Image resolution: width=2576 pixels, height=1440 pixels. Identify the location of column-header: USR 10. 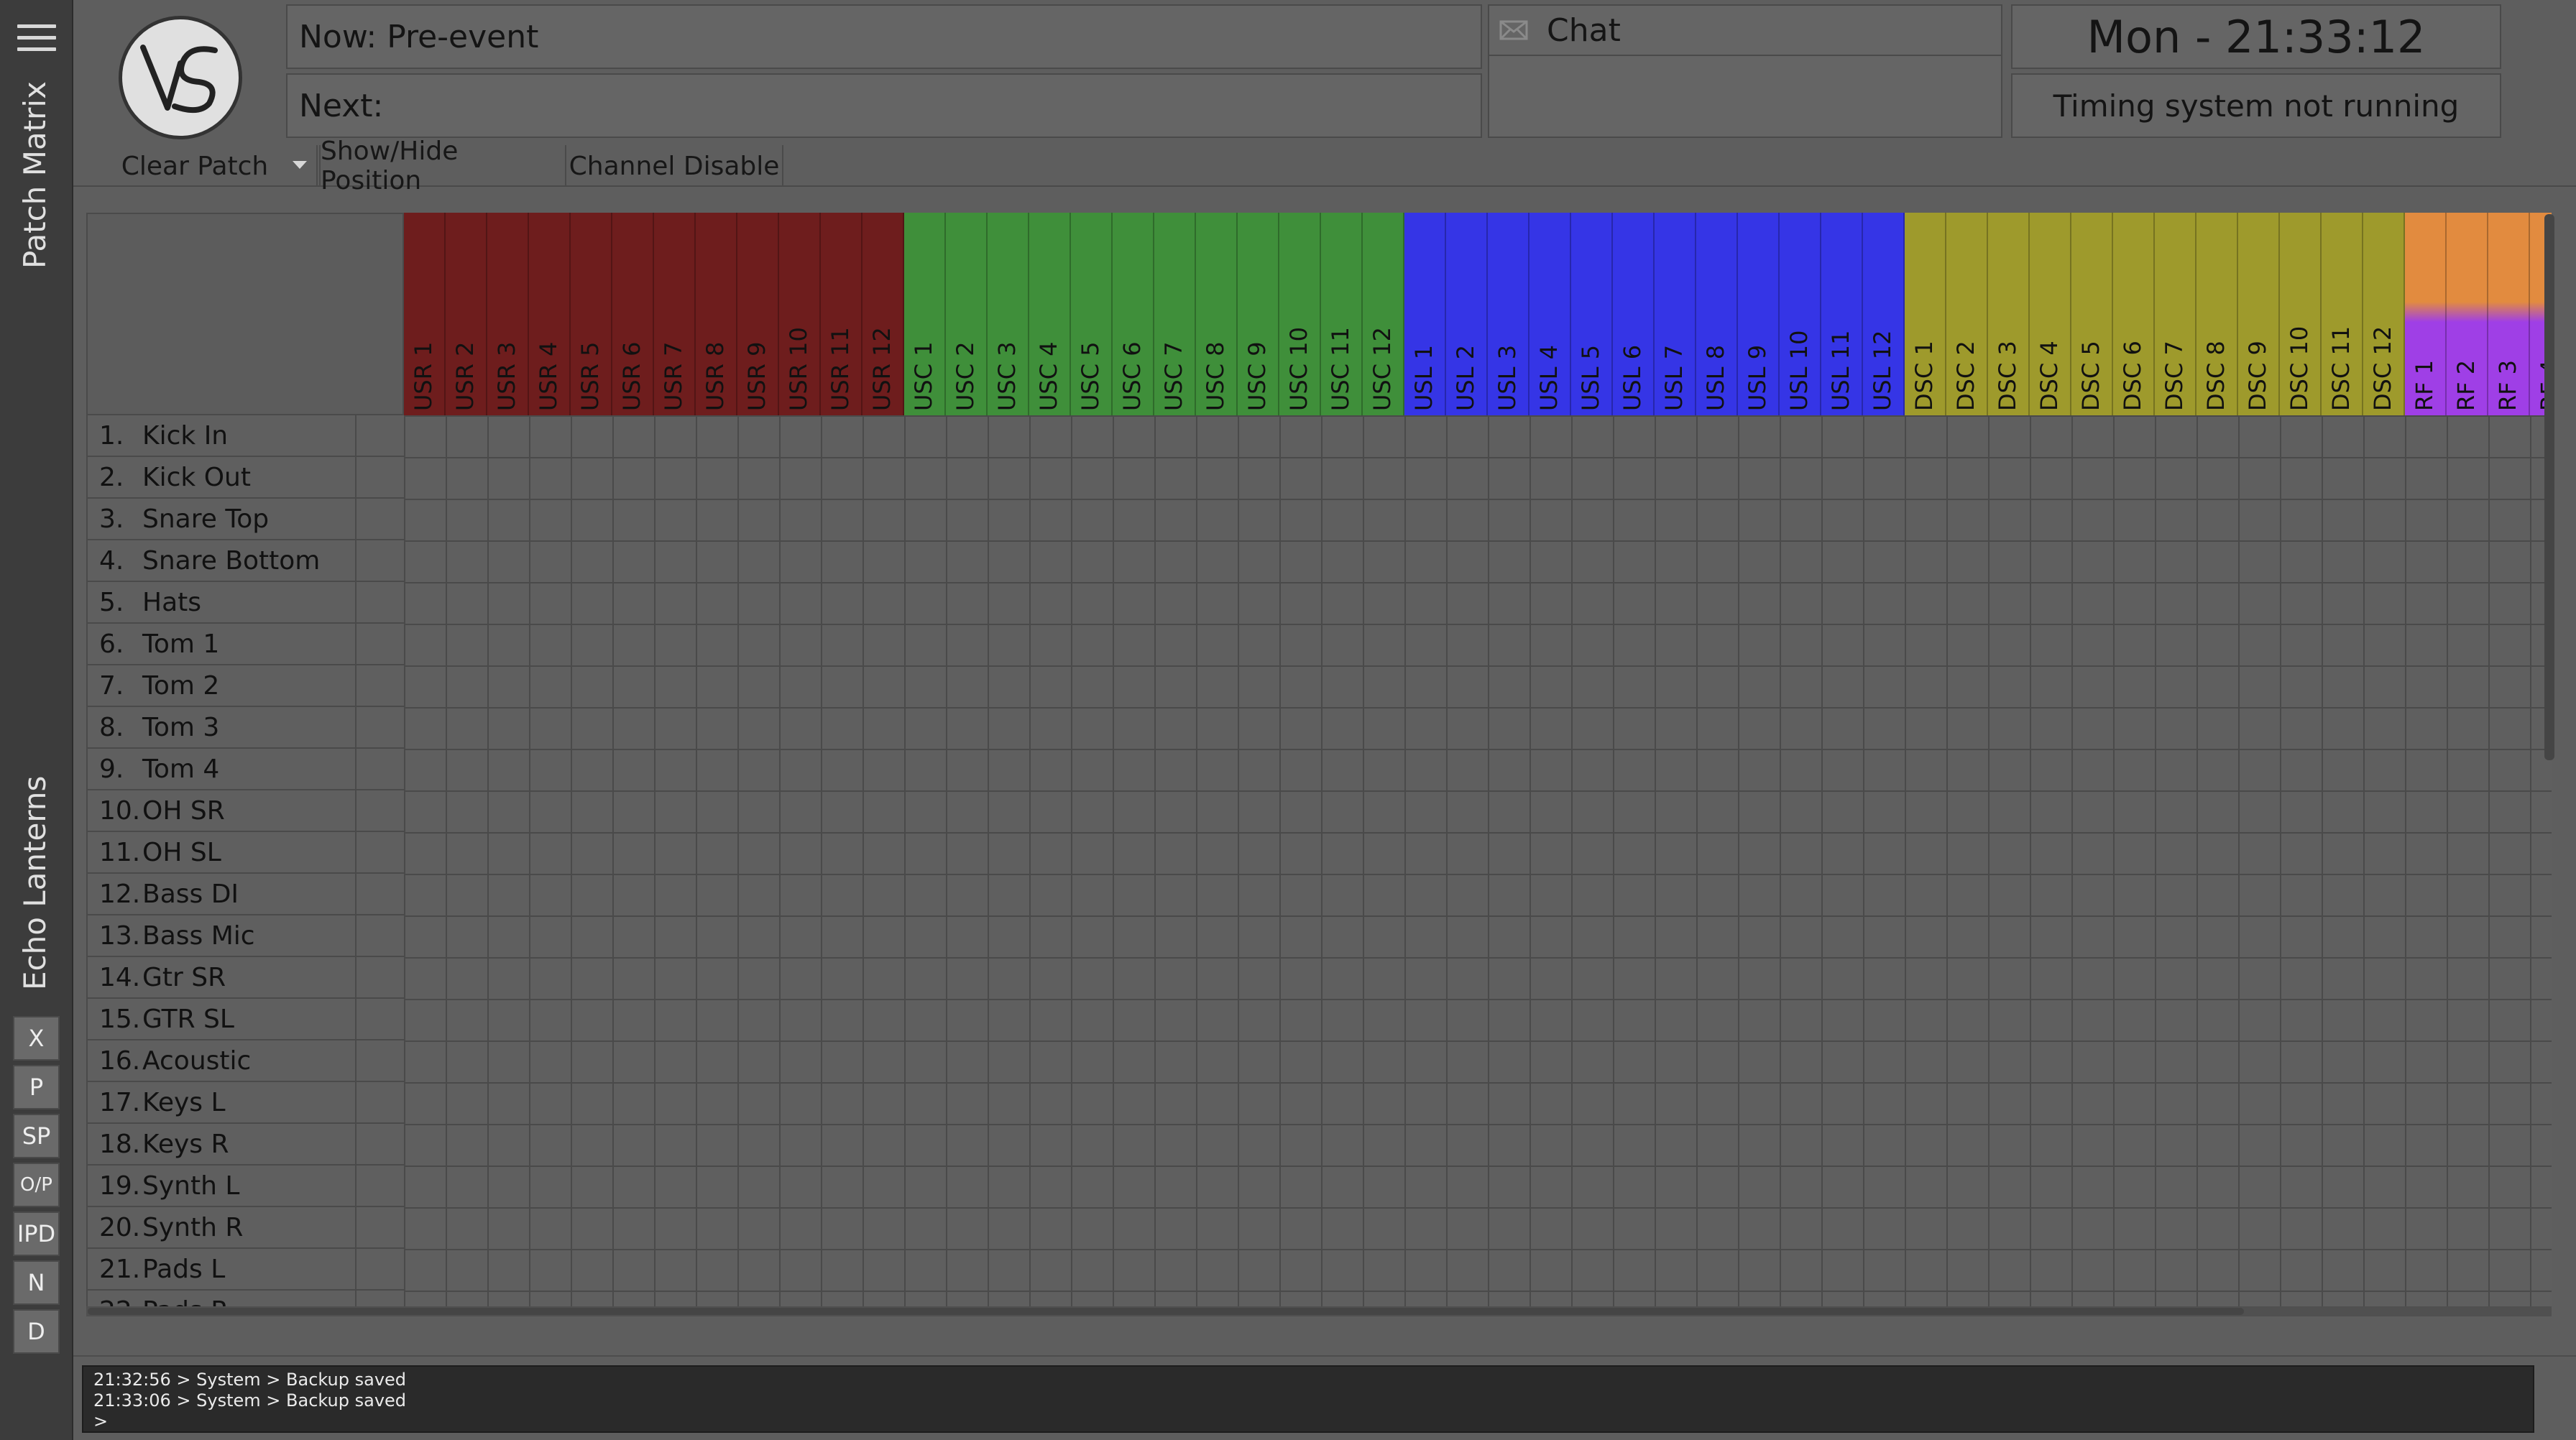
(800, 314).